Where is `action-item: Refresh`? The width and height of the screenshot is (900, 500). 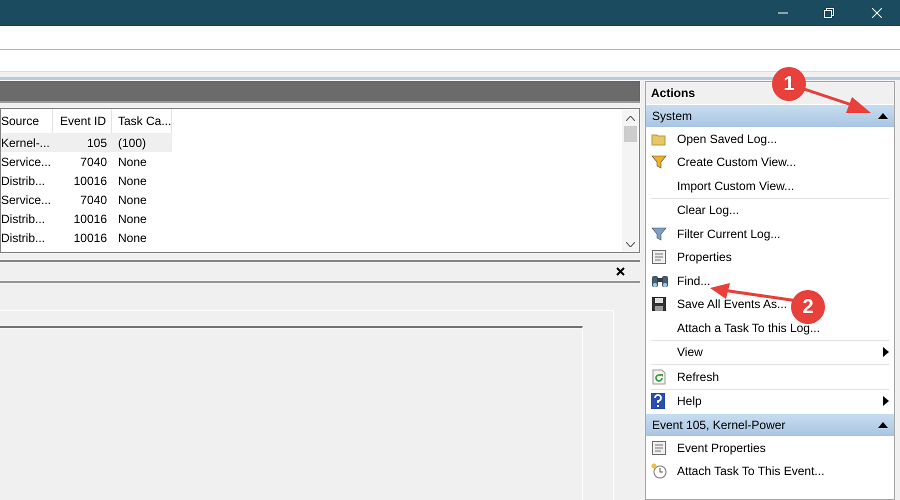 action-item: Refresh is located at coordinates (685, 376).